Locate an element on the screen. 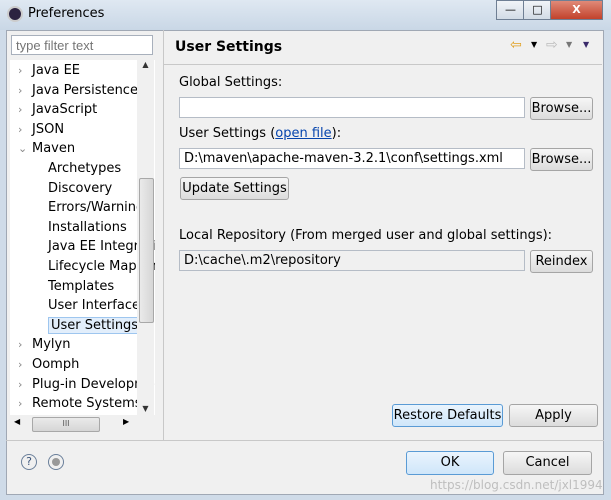  tree-item: › JSON is located at coordinates (41, 129).